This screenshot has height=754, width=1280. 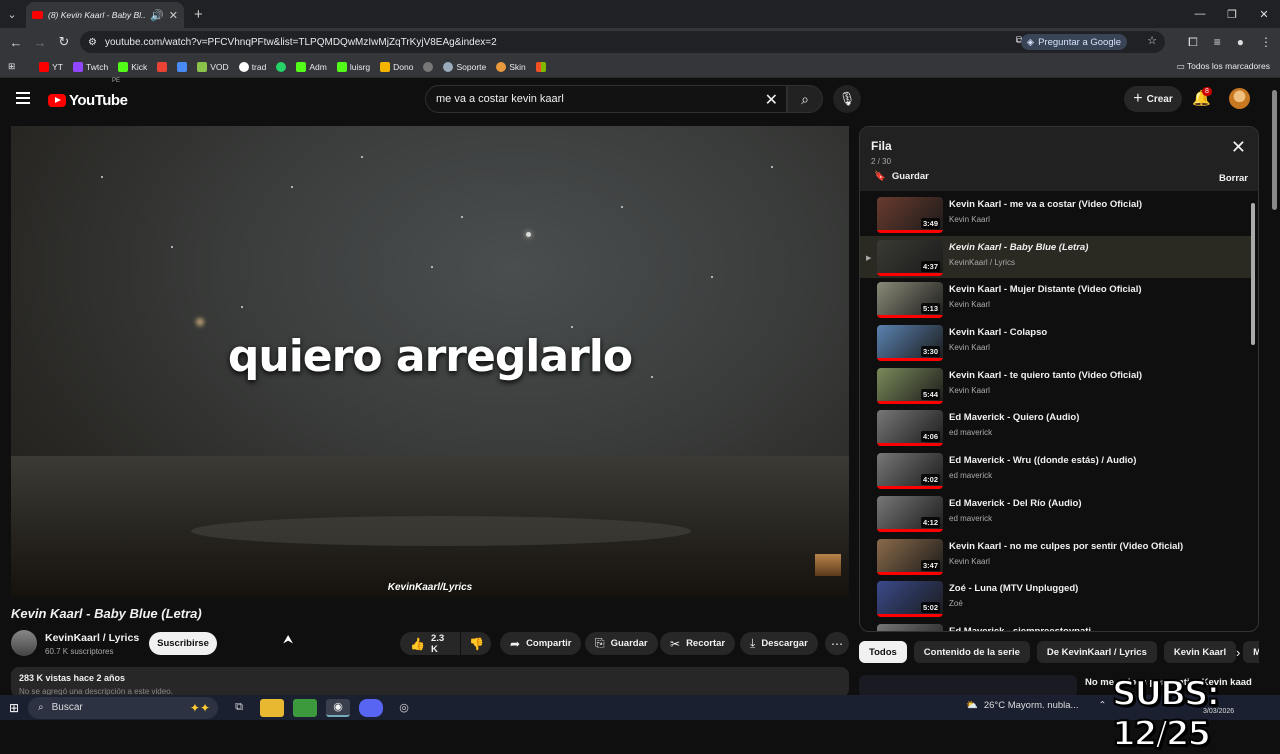 What do you see at coordinates (182, 66) in the screenshot?
I see `bookmark-grid` at bounding box center [182, 66].